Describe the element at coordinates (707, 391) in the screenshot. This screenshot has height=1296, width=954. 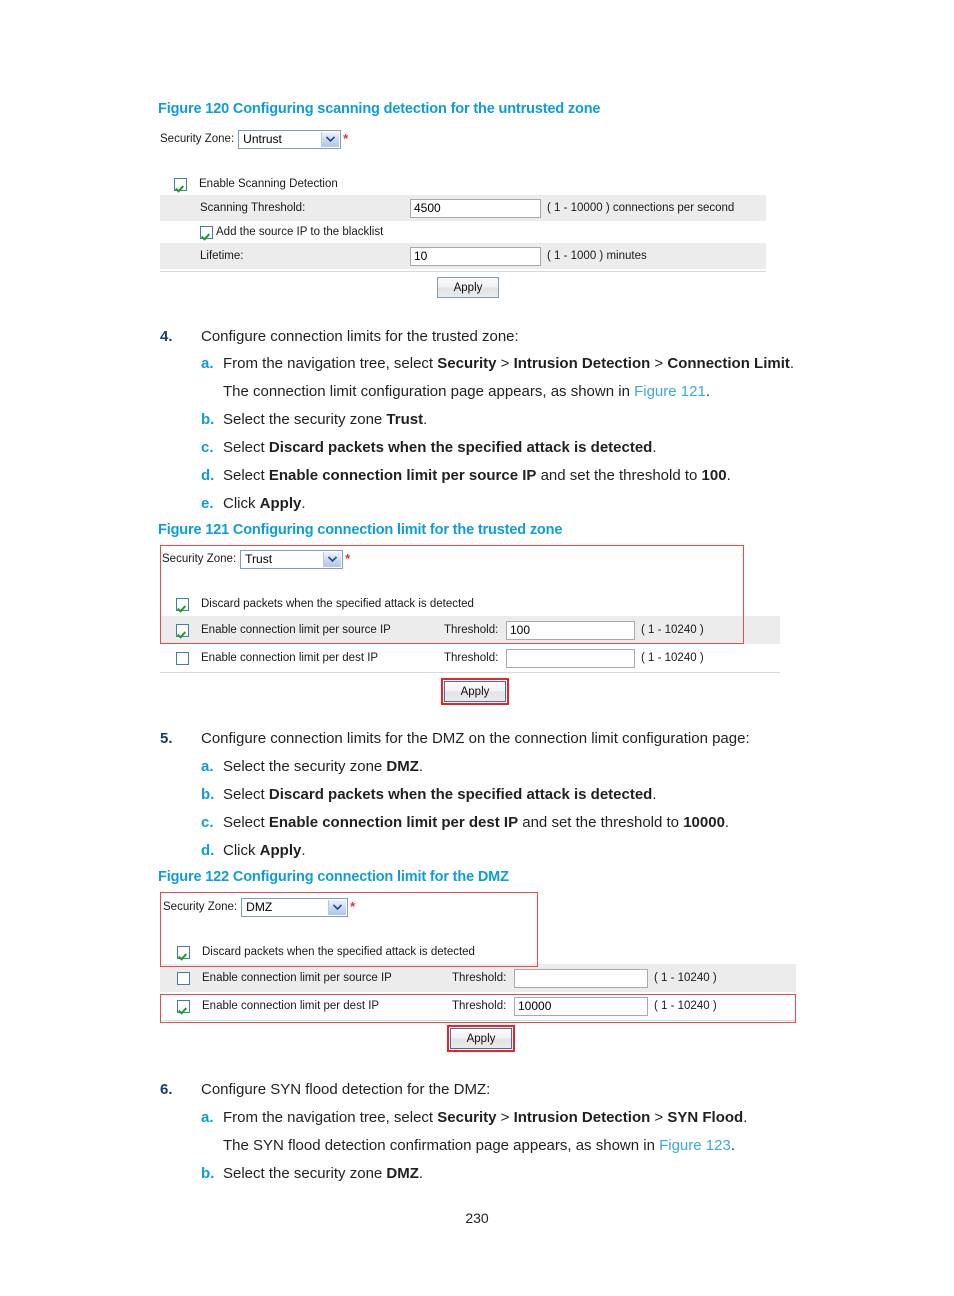
I see `step-4a-cont-period: .` at that location.